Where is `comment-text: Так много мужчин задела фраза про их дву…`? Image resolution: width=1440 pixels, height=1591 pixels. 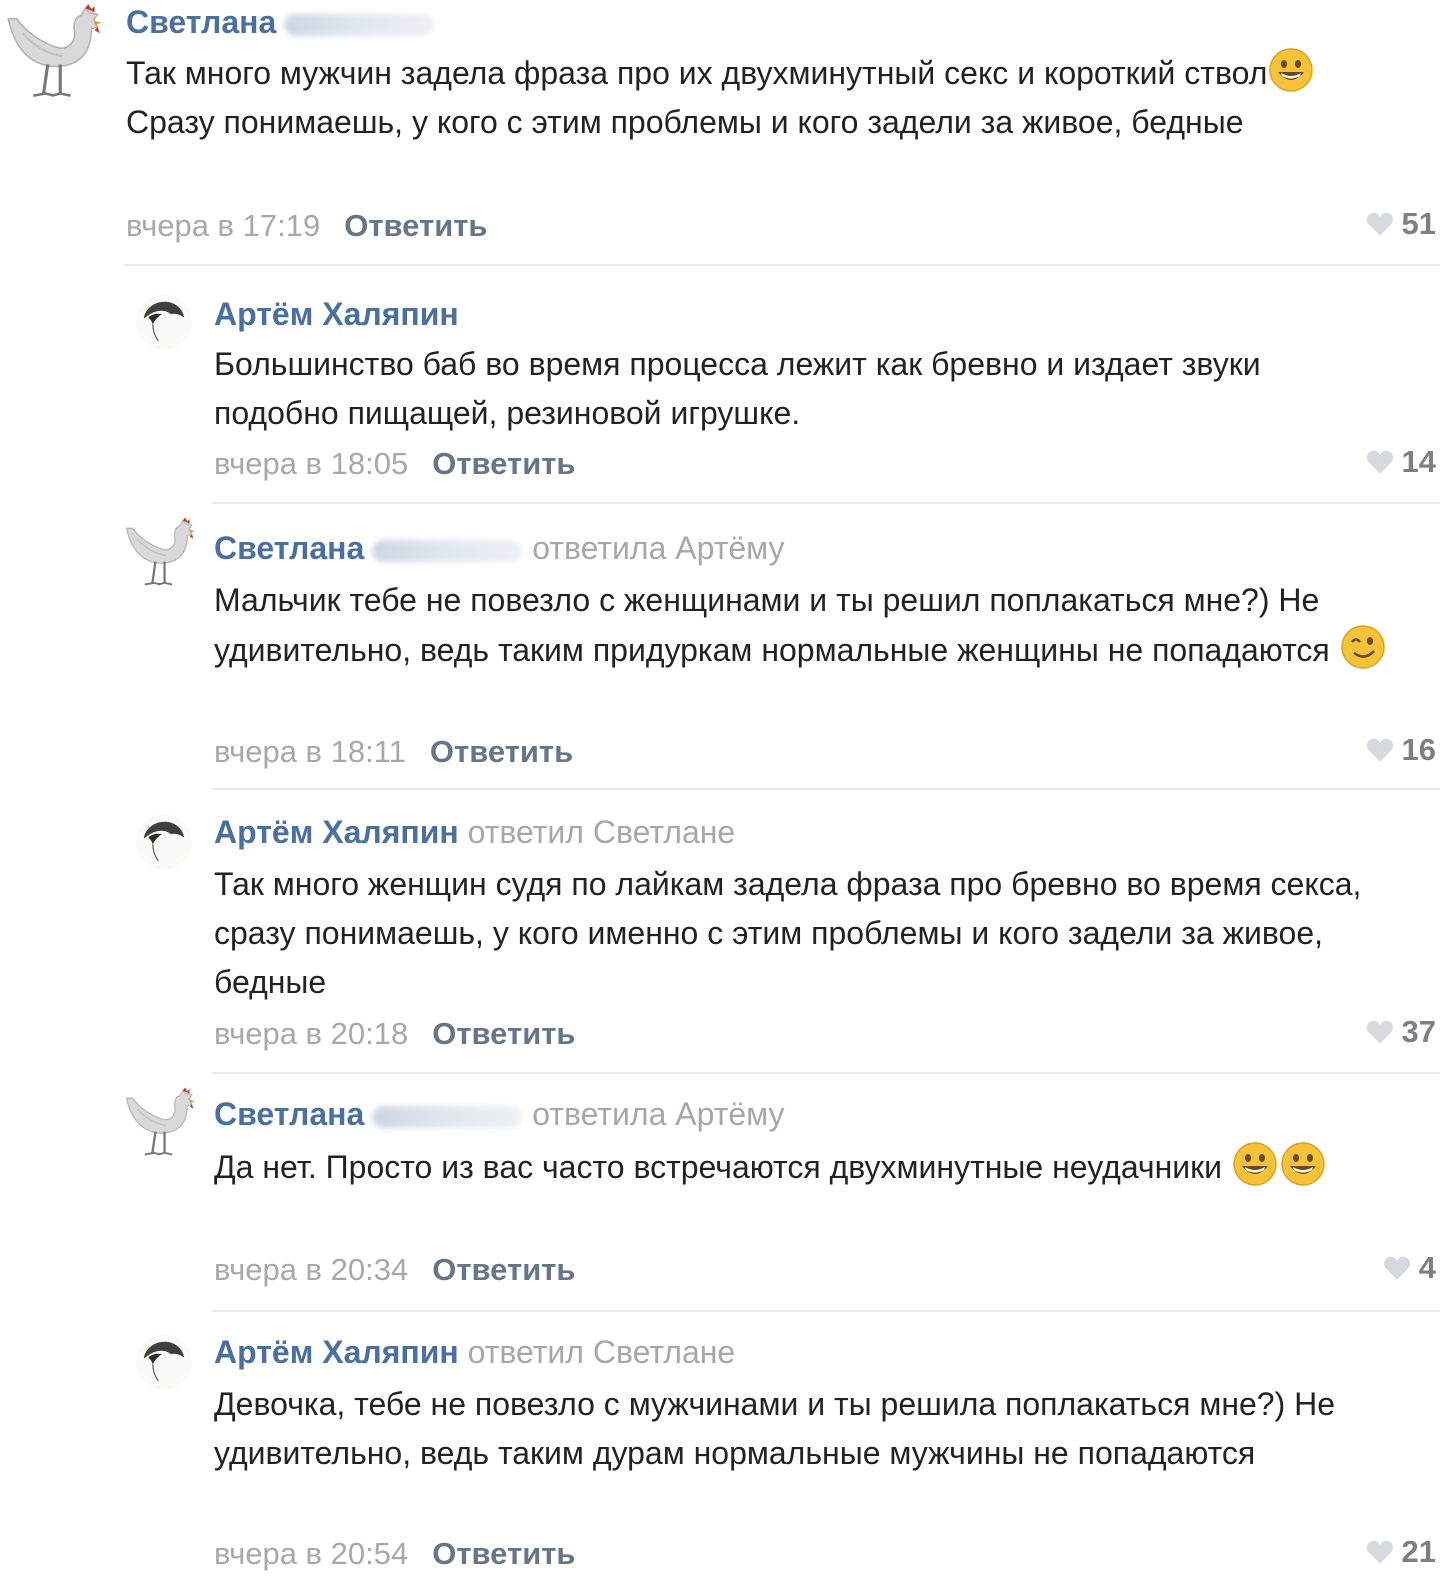
comment-text: Так много мужчин задела фраза про их дву… is located at coordinates (766, 97).